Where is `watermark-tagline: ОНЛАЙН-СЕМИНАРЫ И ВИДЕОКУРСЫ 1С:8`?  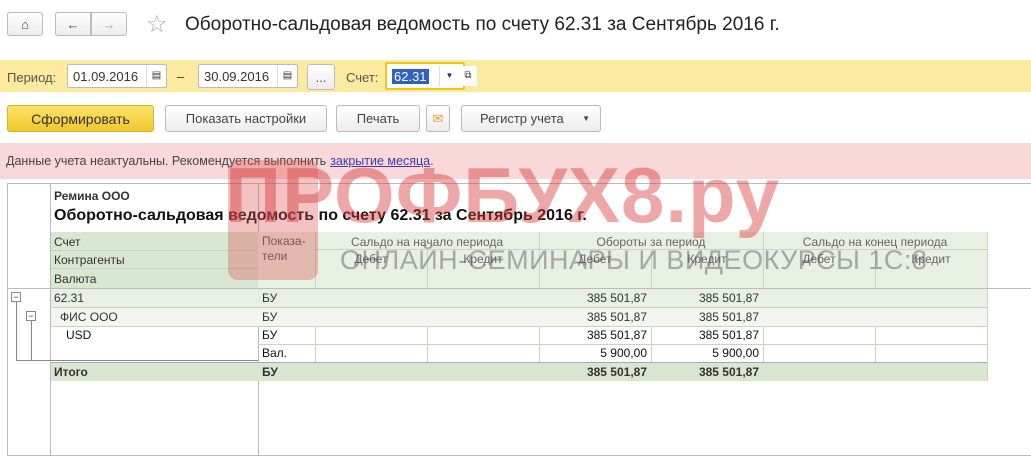
watermark-tagline: ОНЛАЙН-СЕМИНАРЫ И ВИДЕОКУРСЫ 1С:8 is located at coordinates (634, 260).